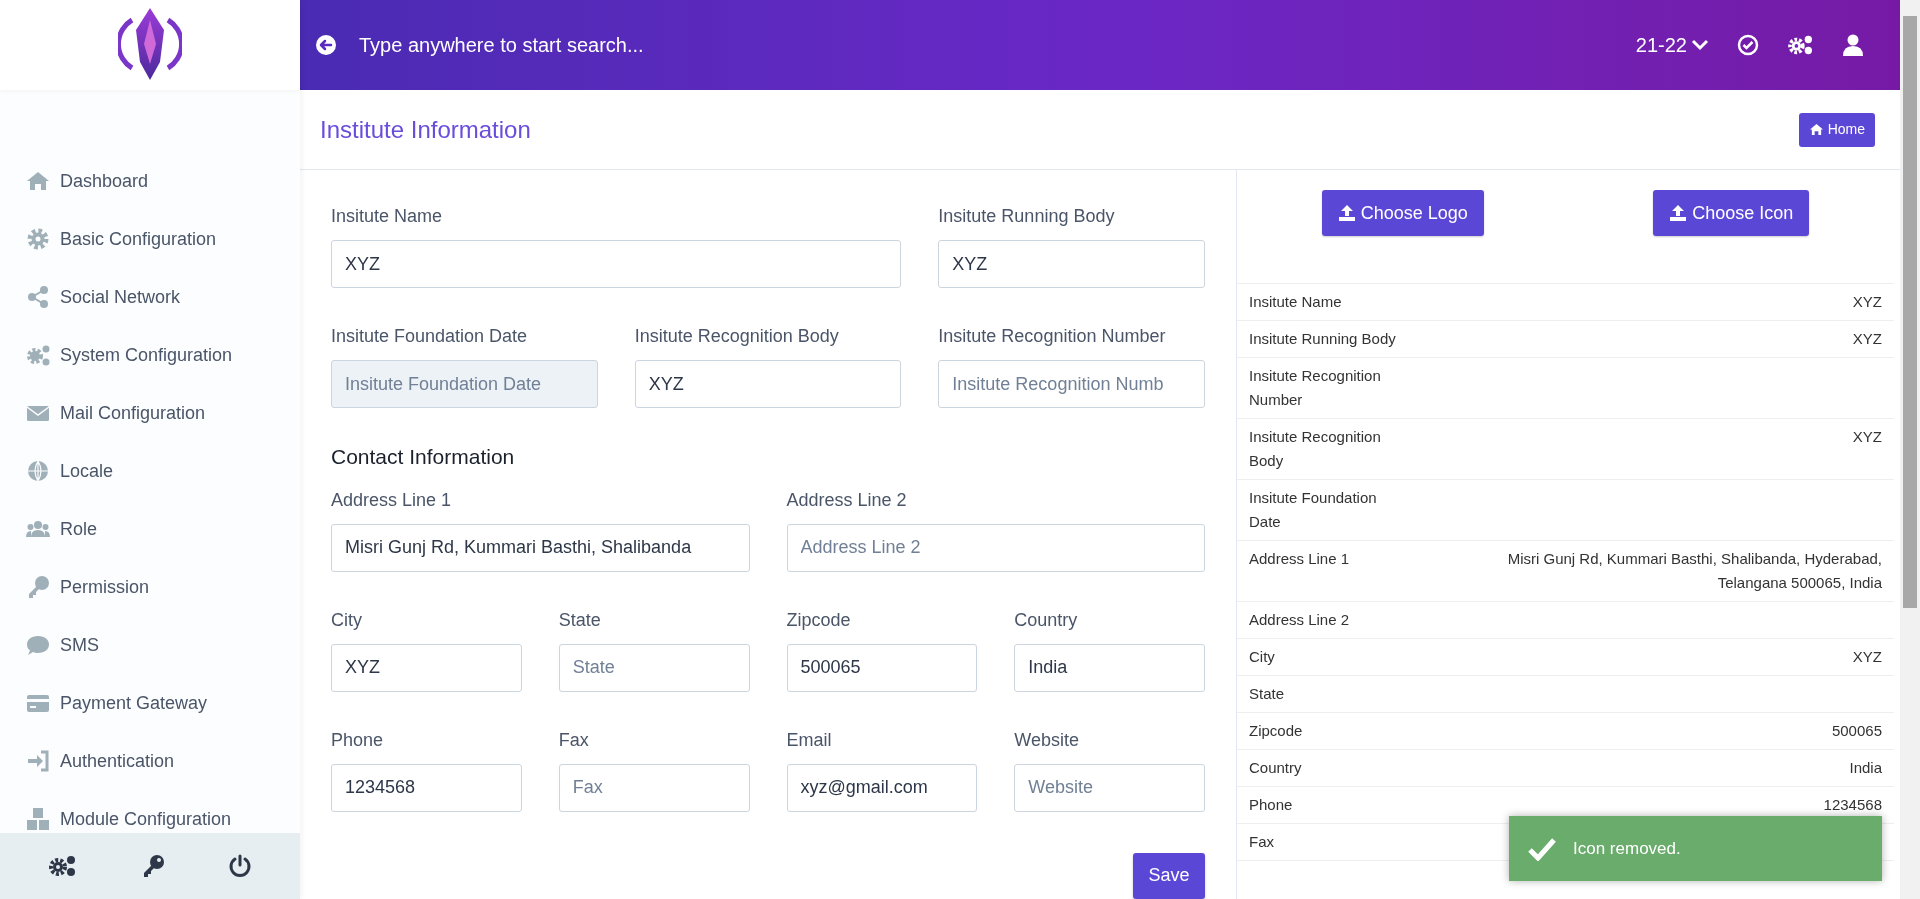  Describe the element at coordinates (1315, 388) in the screenshot. I see `detail-label: Insitute Recognition Number` at that location.